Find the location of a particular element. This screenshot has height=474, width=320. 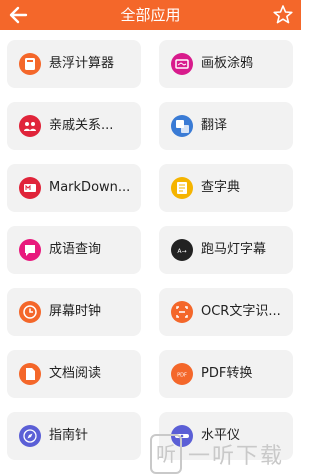

app-card: 屏幕时钟 is located at coordinates (74, 312).